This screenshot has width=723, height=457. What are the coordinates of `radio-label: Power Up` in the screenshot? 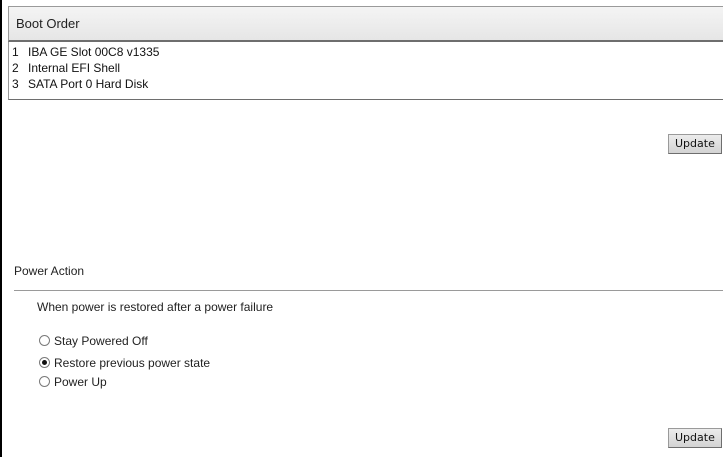 It's located at (80, 382).